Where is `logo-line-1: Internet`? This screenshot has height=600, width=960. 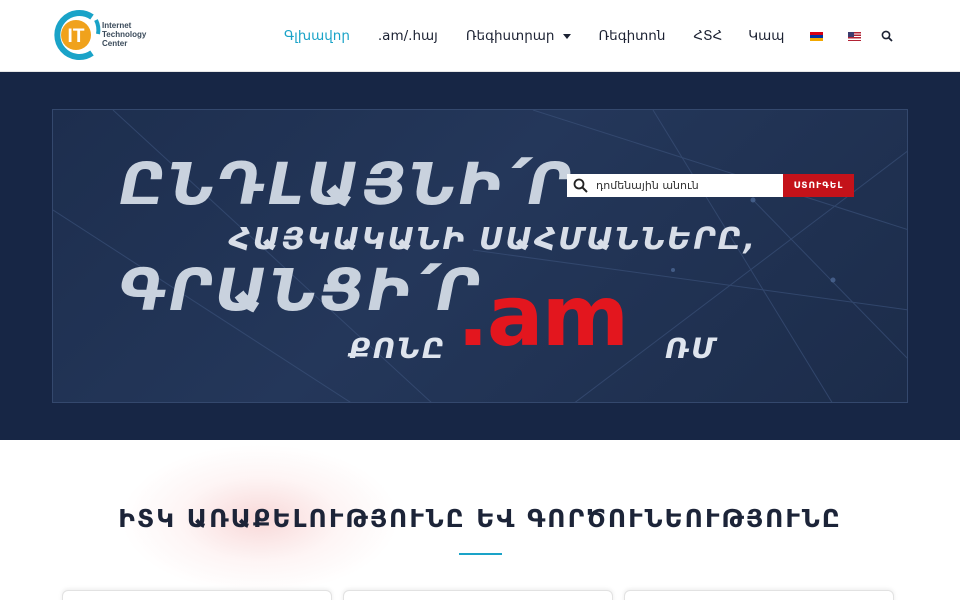 logo-line-1: Internet is located at coordinates (117, 25).